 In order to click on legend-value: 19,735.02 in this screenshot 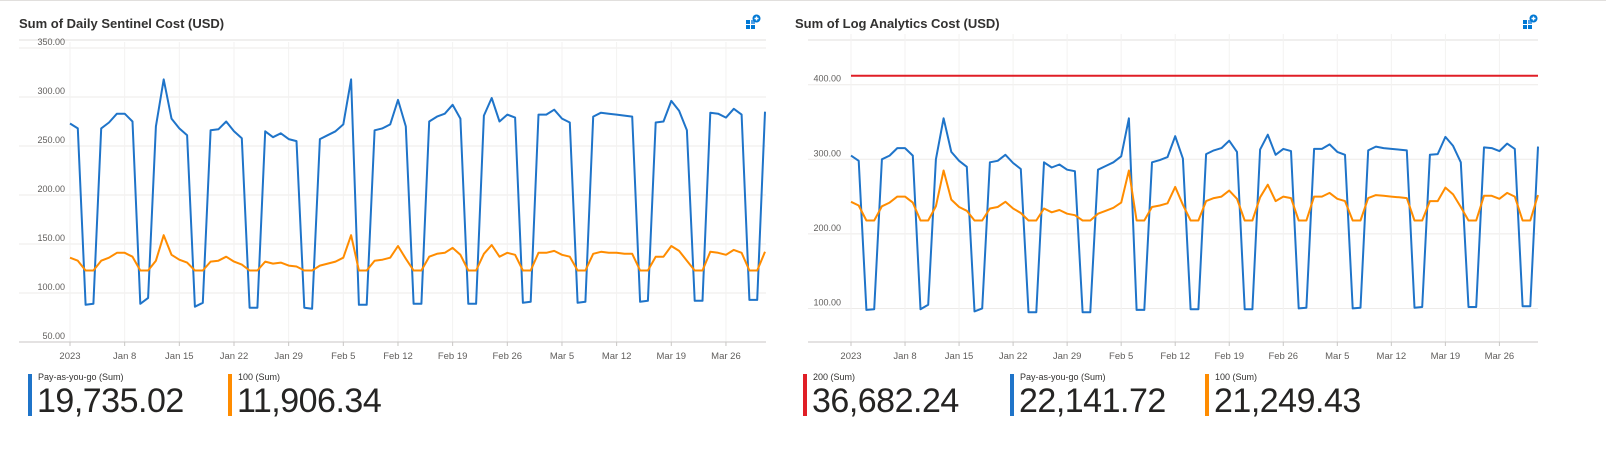, I will do `click(110, 401)`.